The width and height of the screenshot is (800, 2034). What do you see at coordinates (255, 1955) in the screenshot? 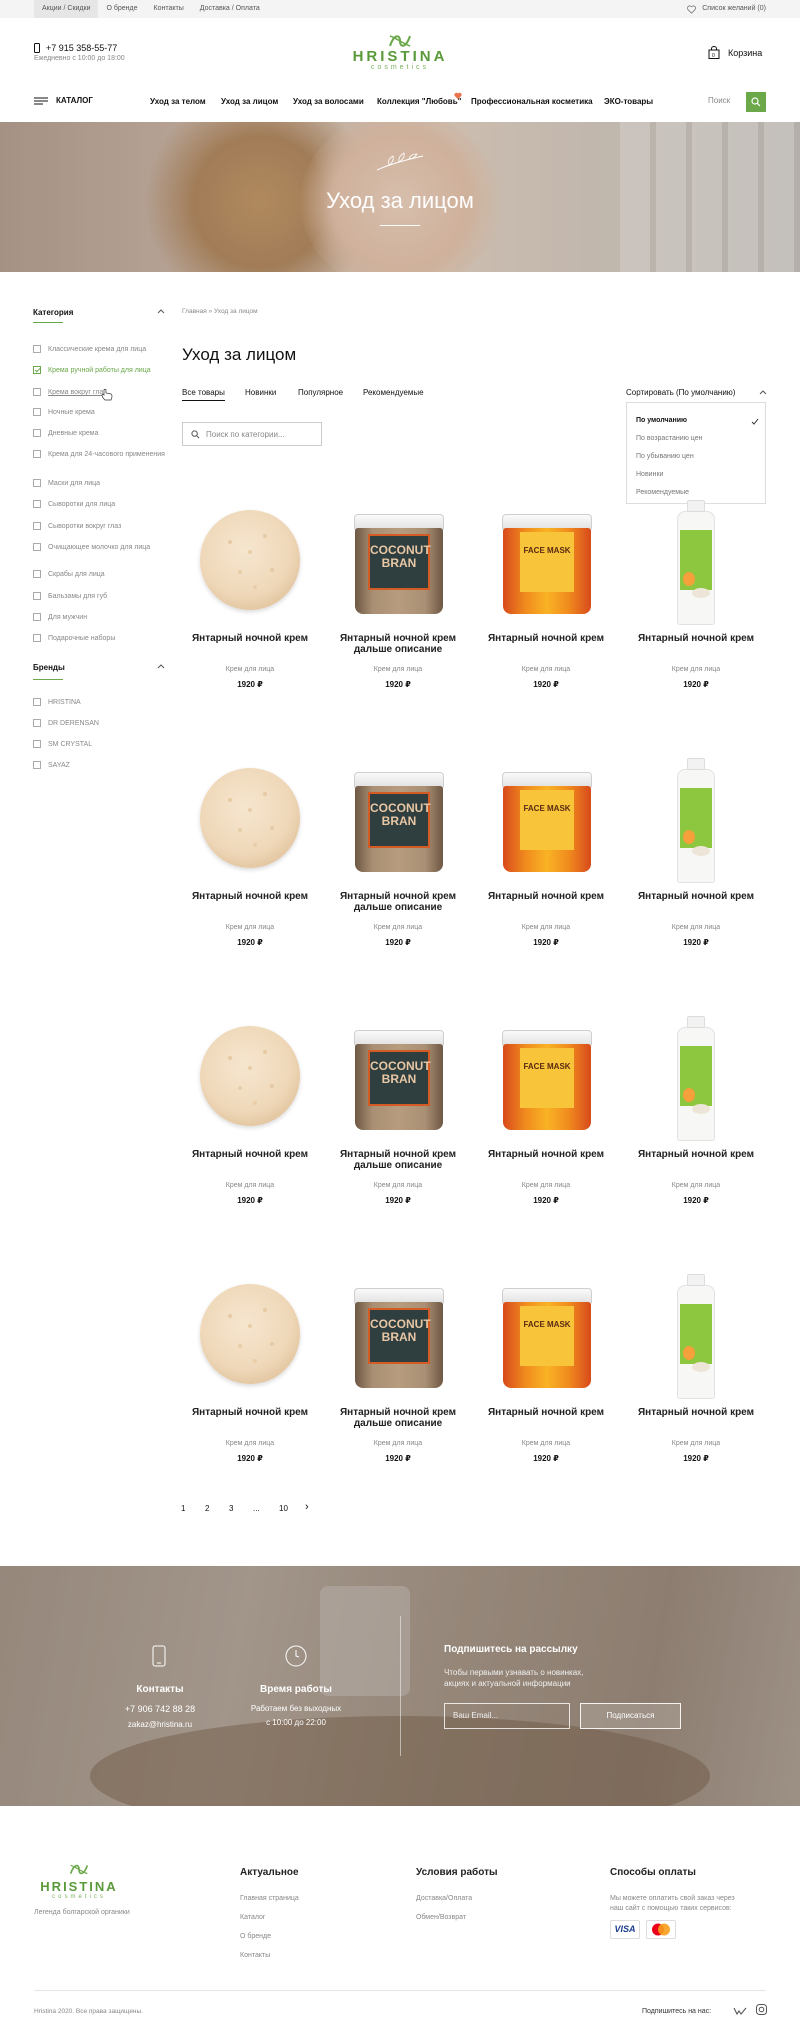
I see `footer-link-contacts: Контакты` at bounding box center [255, 1955].